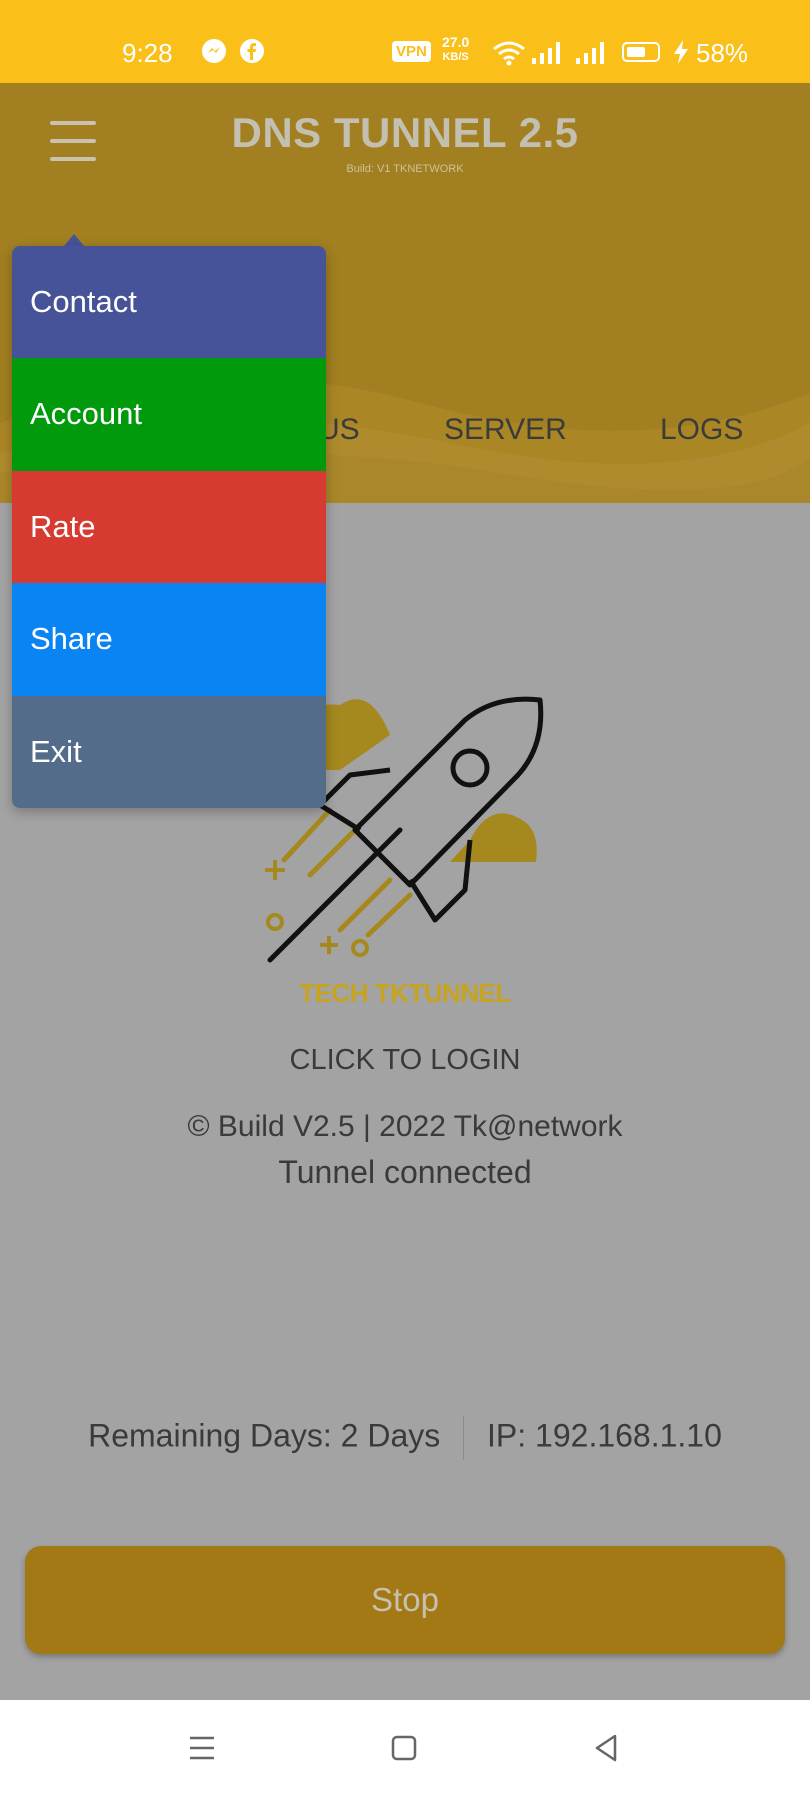  I want to click on menu-item-account: Account, so click(169, 414).